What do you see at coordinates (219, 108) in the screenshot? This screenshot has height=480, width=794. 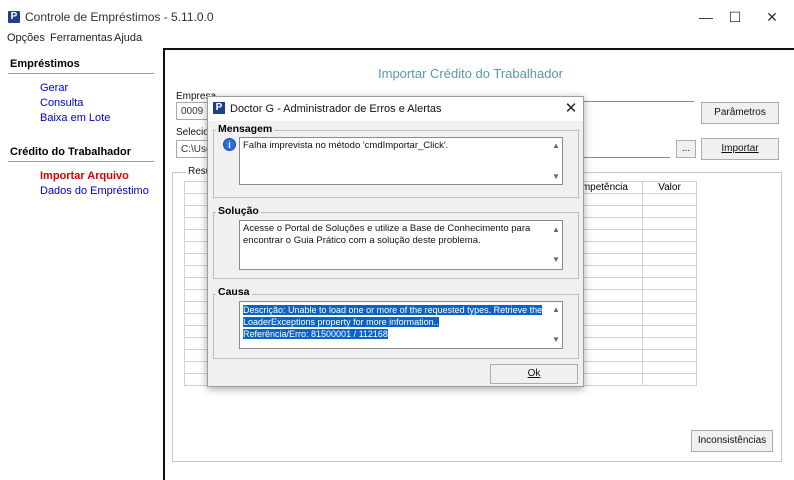 I see `dialog-app-icon: P` at bounding box center [219, 108].